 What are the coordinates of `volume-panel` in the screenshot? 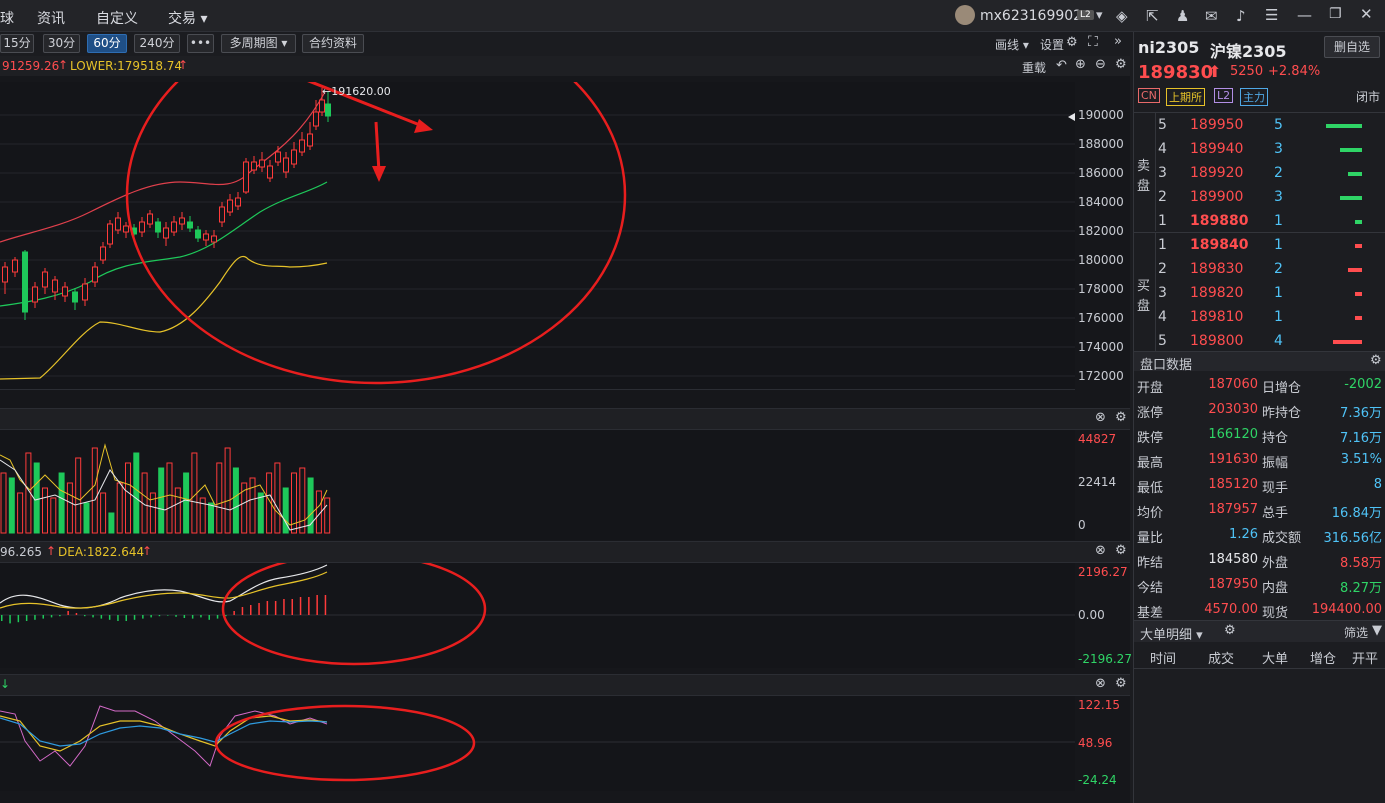 It's located at (537, 485).